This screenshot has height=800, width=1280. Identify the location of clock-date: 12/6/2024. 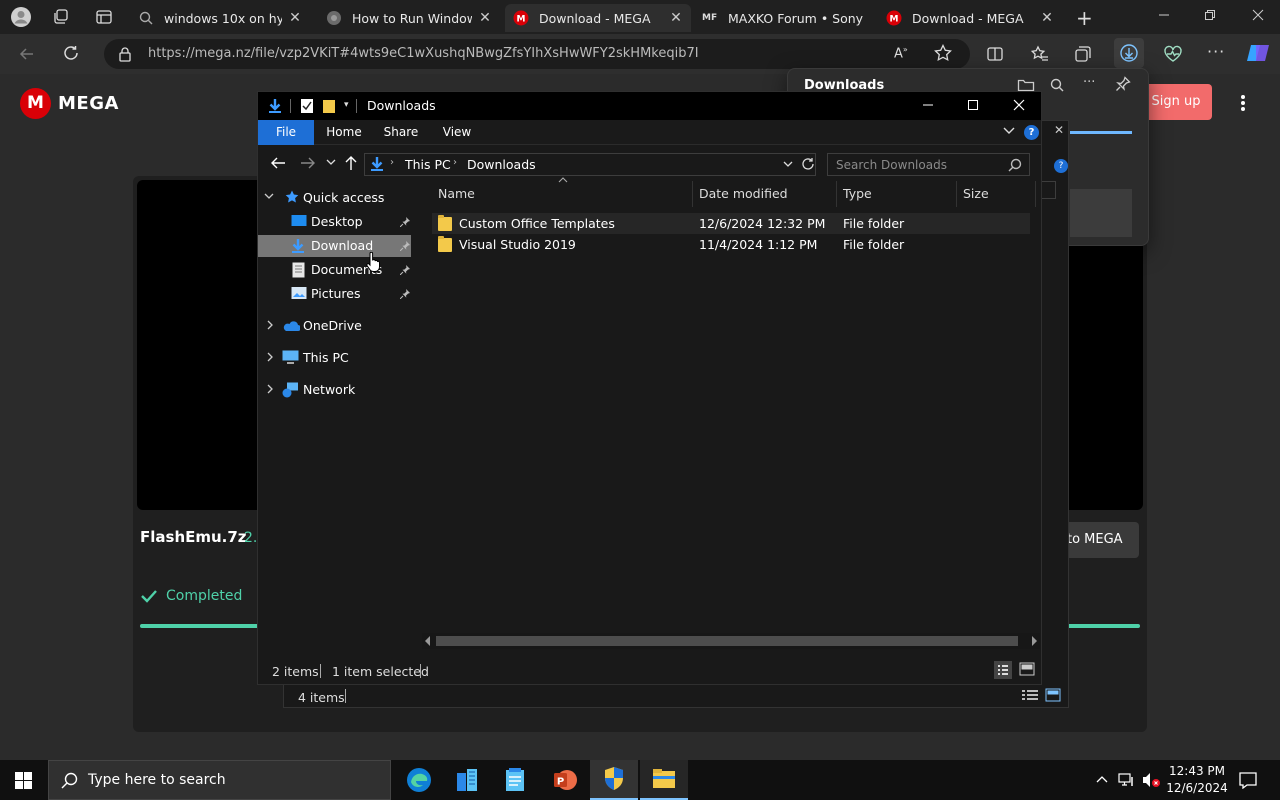
(1197, 788).